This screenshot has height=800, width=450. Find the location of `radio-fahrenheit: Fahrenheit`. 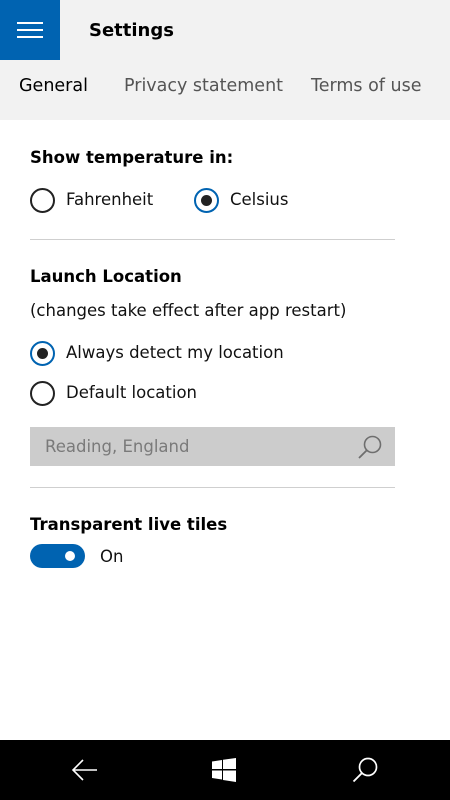

radio-fahrenheit: Fahrenheit is located at coordinates (91, 200).